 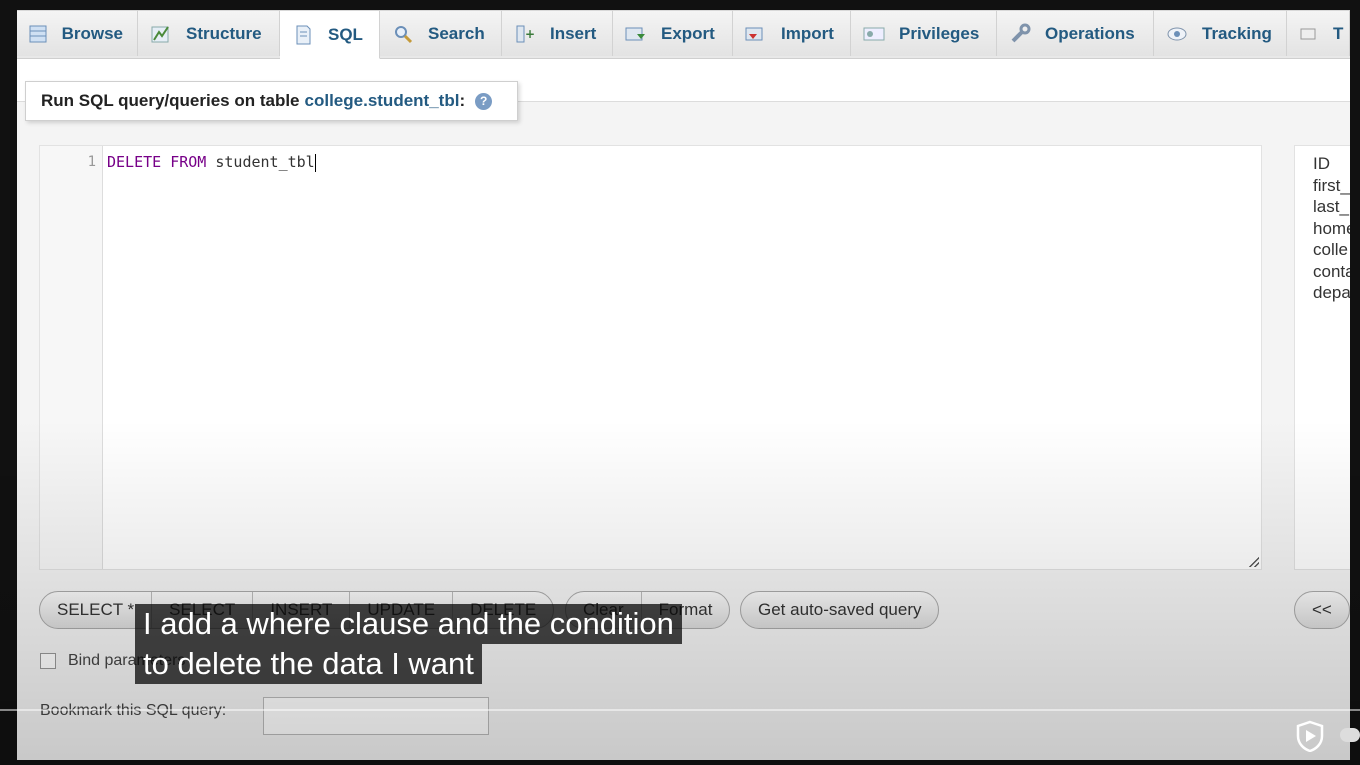 I want to click on tab-import: Import, so click(x=792, y=33).